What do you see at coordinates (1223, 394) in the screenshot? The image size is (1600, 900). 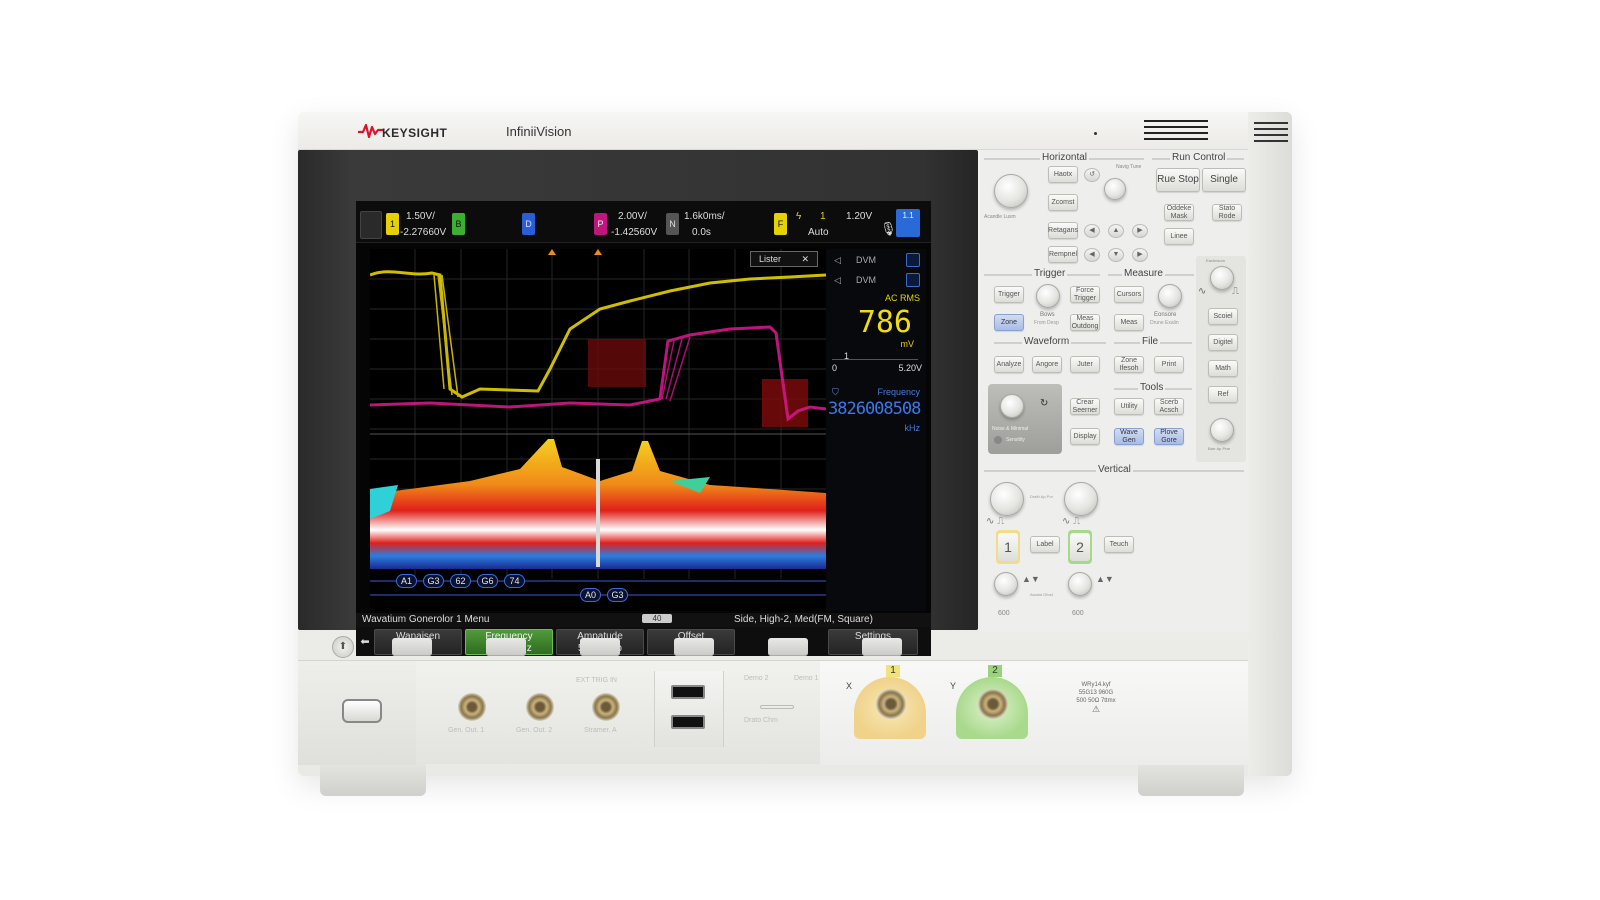 I see `ref-button: Ref` at bounding box center [1223, 394].